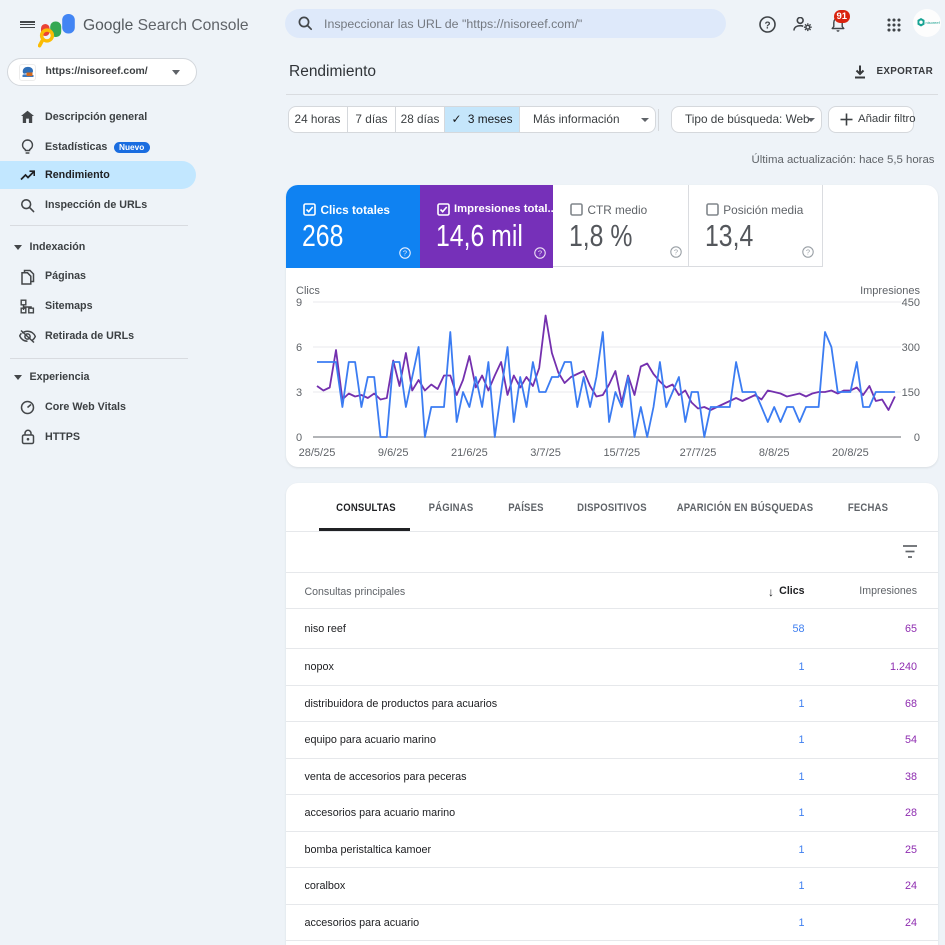  I want to click on svg-text: 28/5/25, so click(317, 453).